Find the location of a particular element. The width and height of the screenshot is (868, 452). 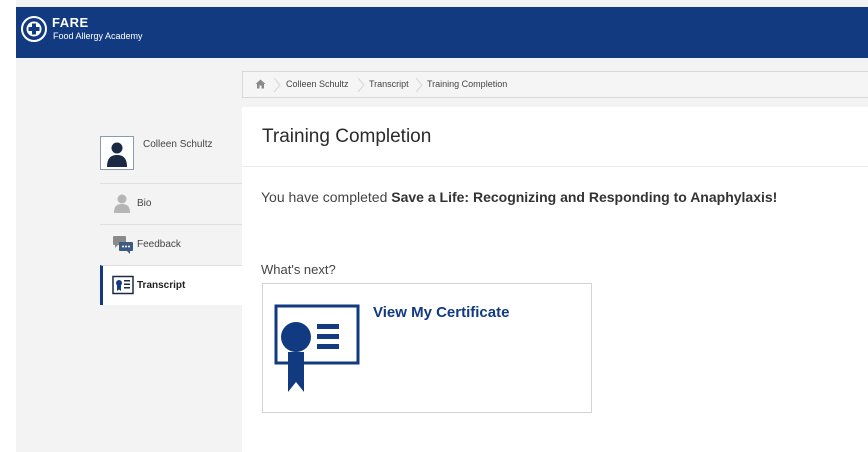

avatar is located at coordinates (117, 153).